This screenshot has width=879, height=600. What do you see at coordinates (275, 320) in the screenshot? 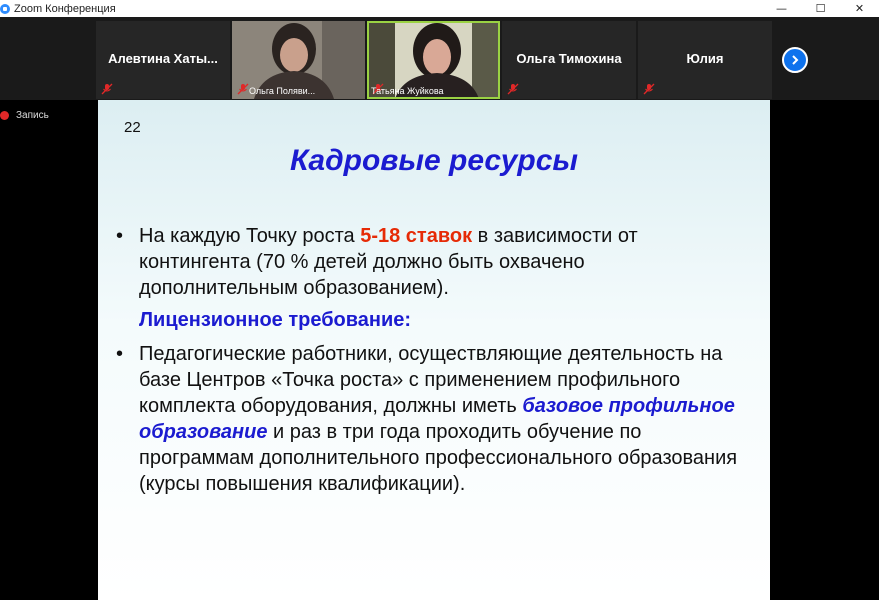
I see `license-requirement-heading: Лицензионное требование:` at bounding box center [275, 320].